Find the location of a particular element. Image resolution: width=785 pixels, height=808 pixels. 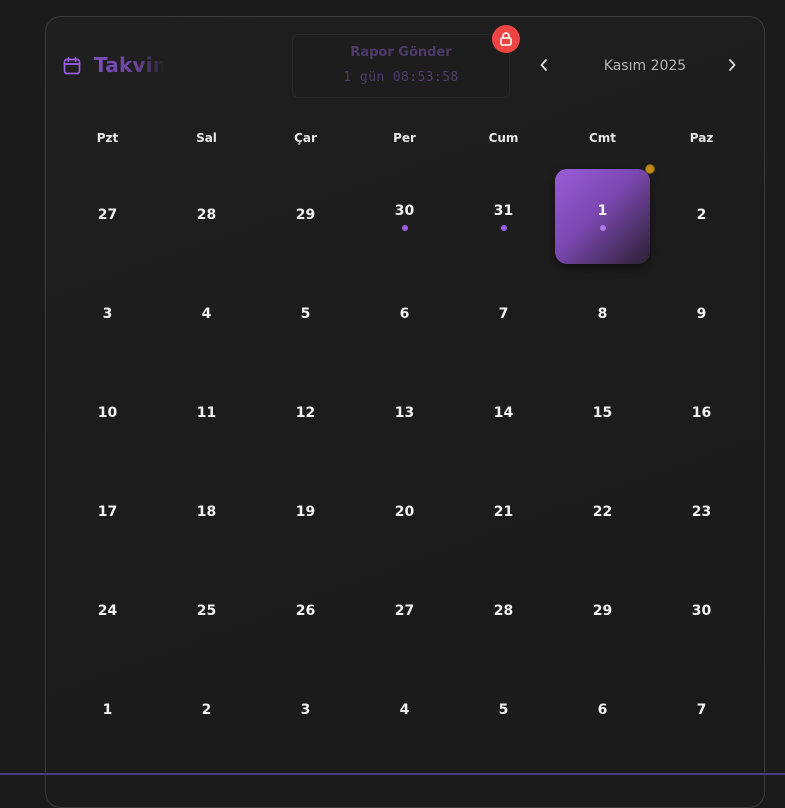

day-number: 15 is located at coordinates (602, 413).